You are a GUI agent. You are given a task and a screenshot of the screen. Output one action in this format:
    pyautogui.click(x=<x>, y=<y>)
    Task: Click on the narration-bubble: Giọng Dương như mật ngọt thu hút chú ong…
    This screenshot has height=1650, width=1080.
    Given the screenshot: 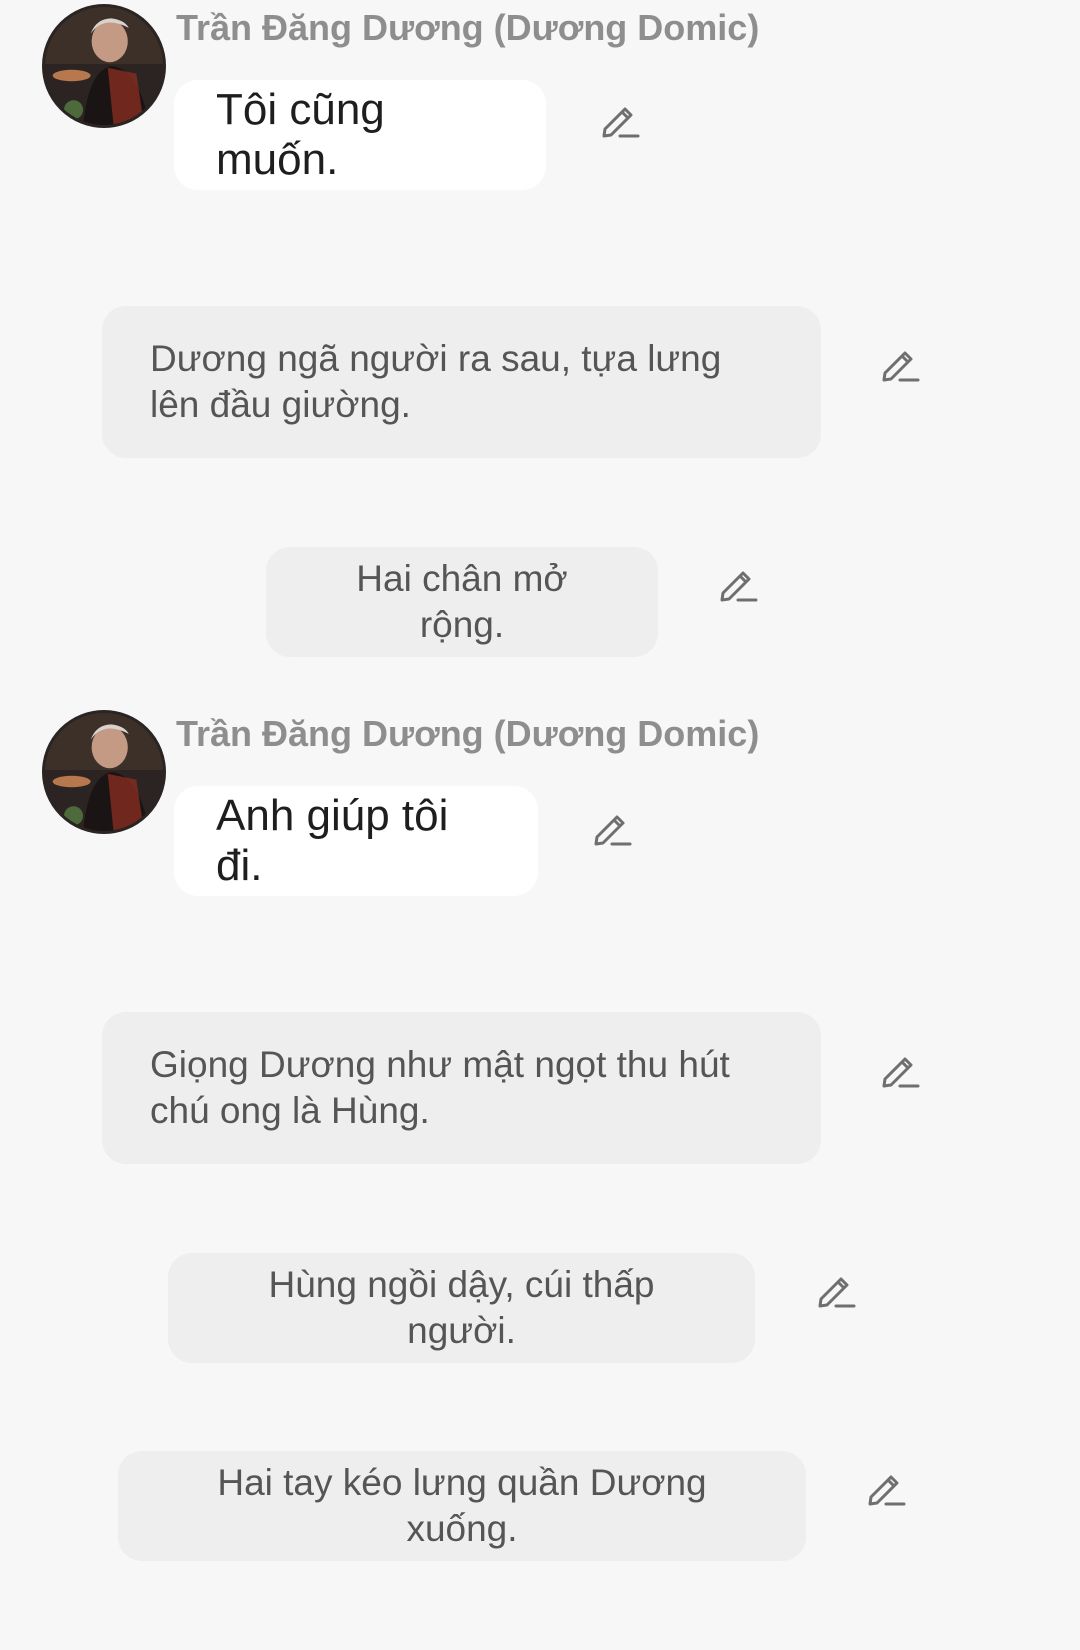 What is the action you would take?
    pyautogui.click(x=461, y=1088)
    